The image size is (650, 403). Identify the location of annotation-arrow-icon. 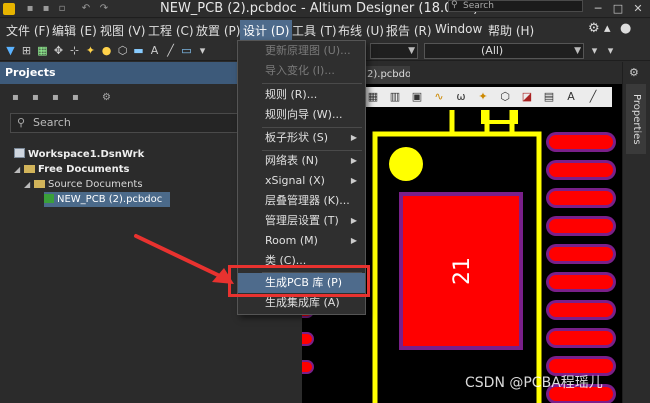
(184, 259).